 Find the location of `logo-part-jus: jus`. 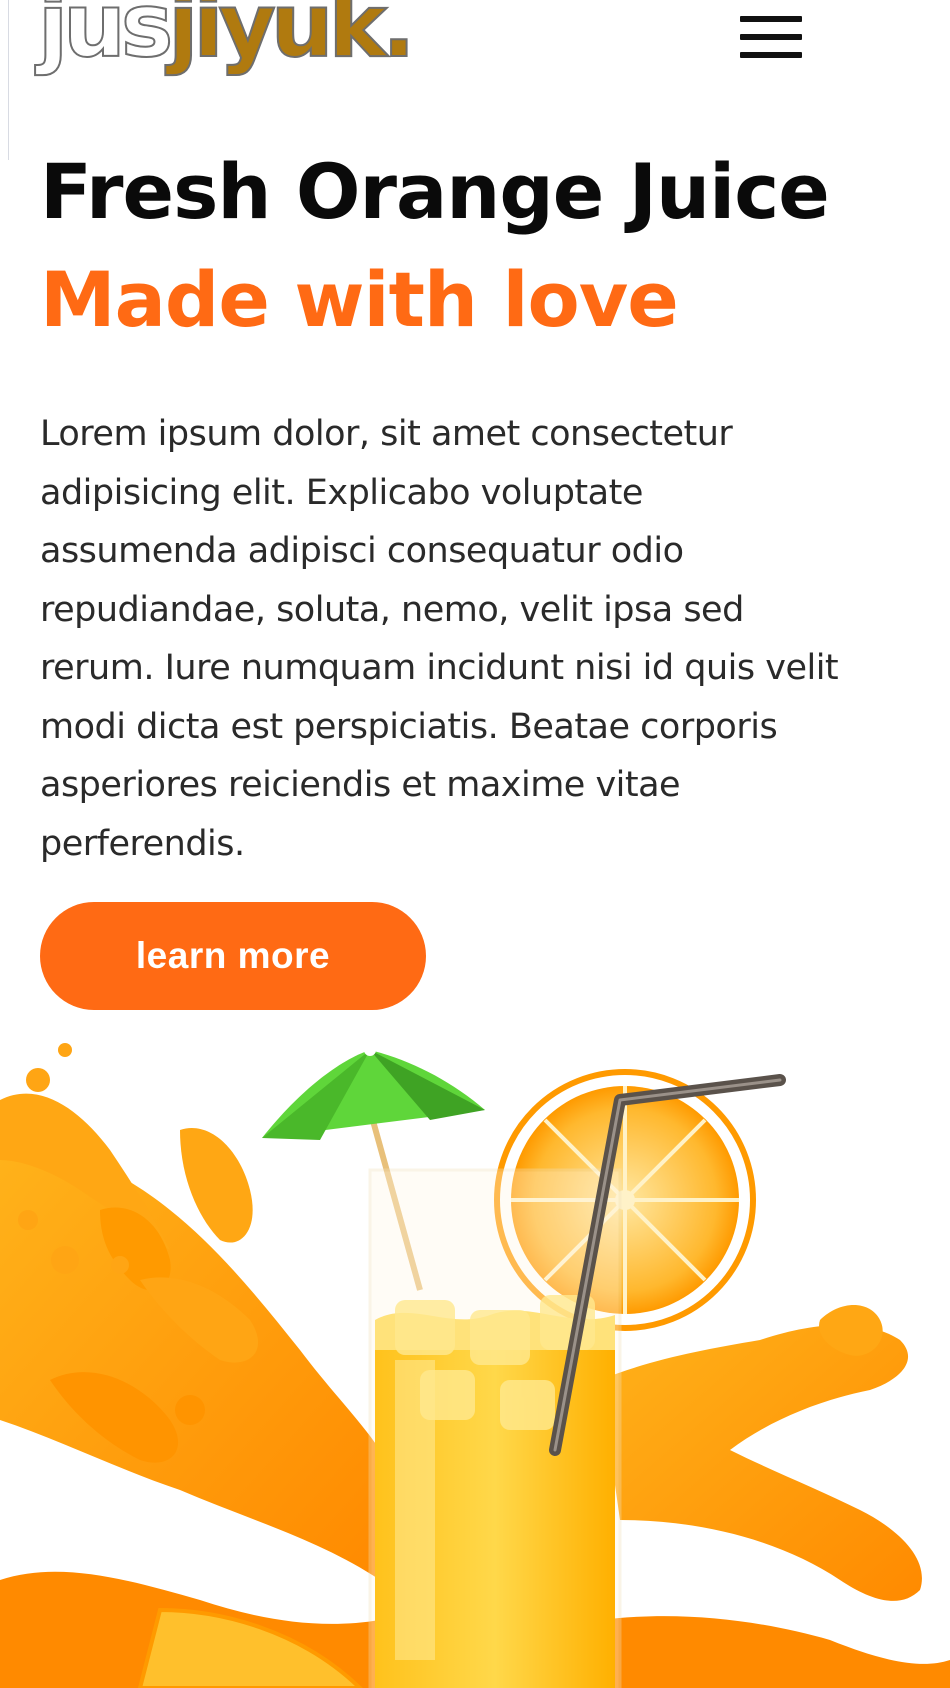

logo-part-jus: jus is located at coordinates (105, 38).